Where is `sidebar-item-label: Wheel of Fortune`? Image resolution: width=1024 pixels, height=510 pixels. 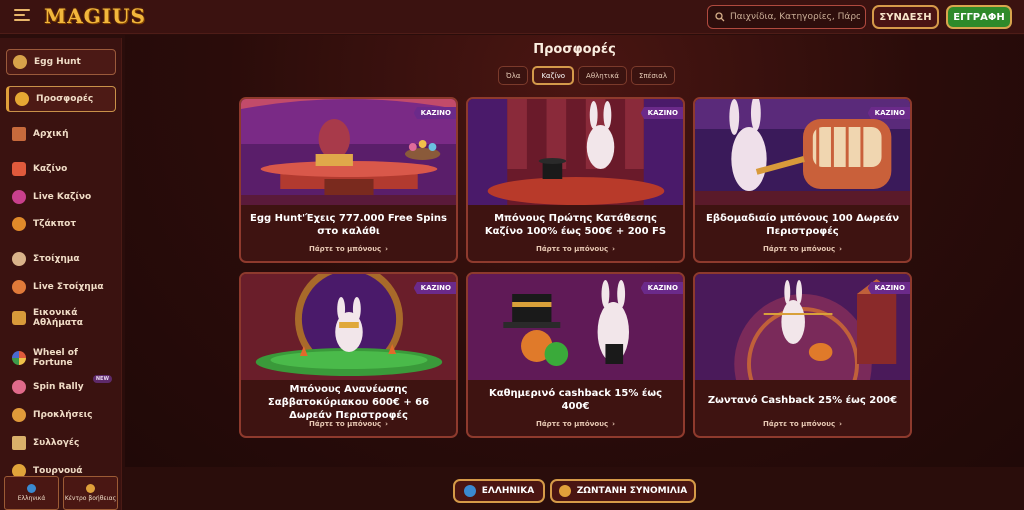 sidebar-item-label: Wheel of Fortune is located at coordinates (55, 357).